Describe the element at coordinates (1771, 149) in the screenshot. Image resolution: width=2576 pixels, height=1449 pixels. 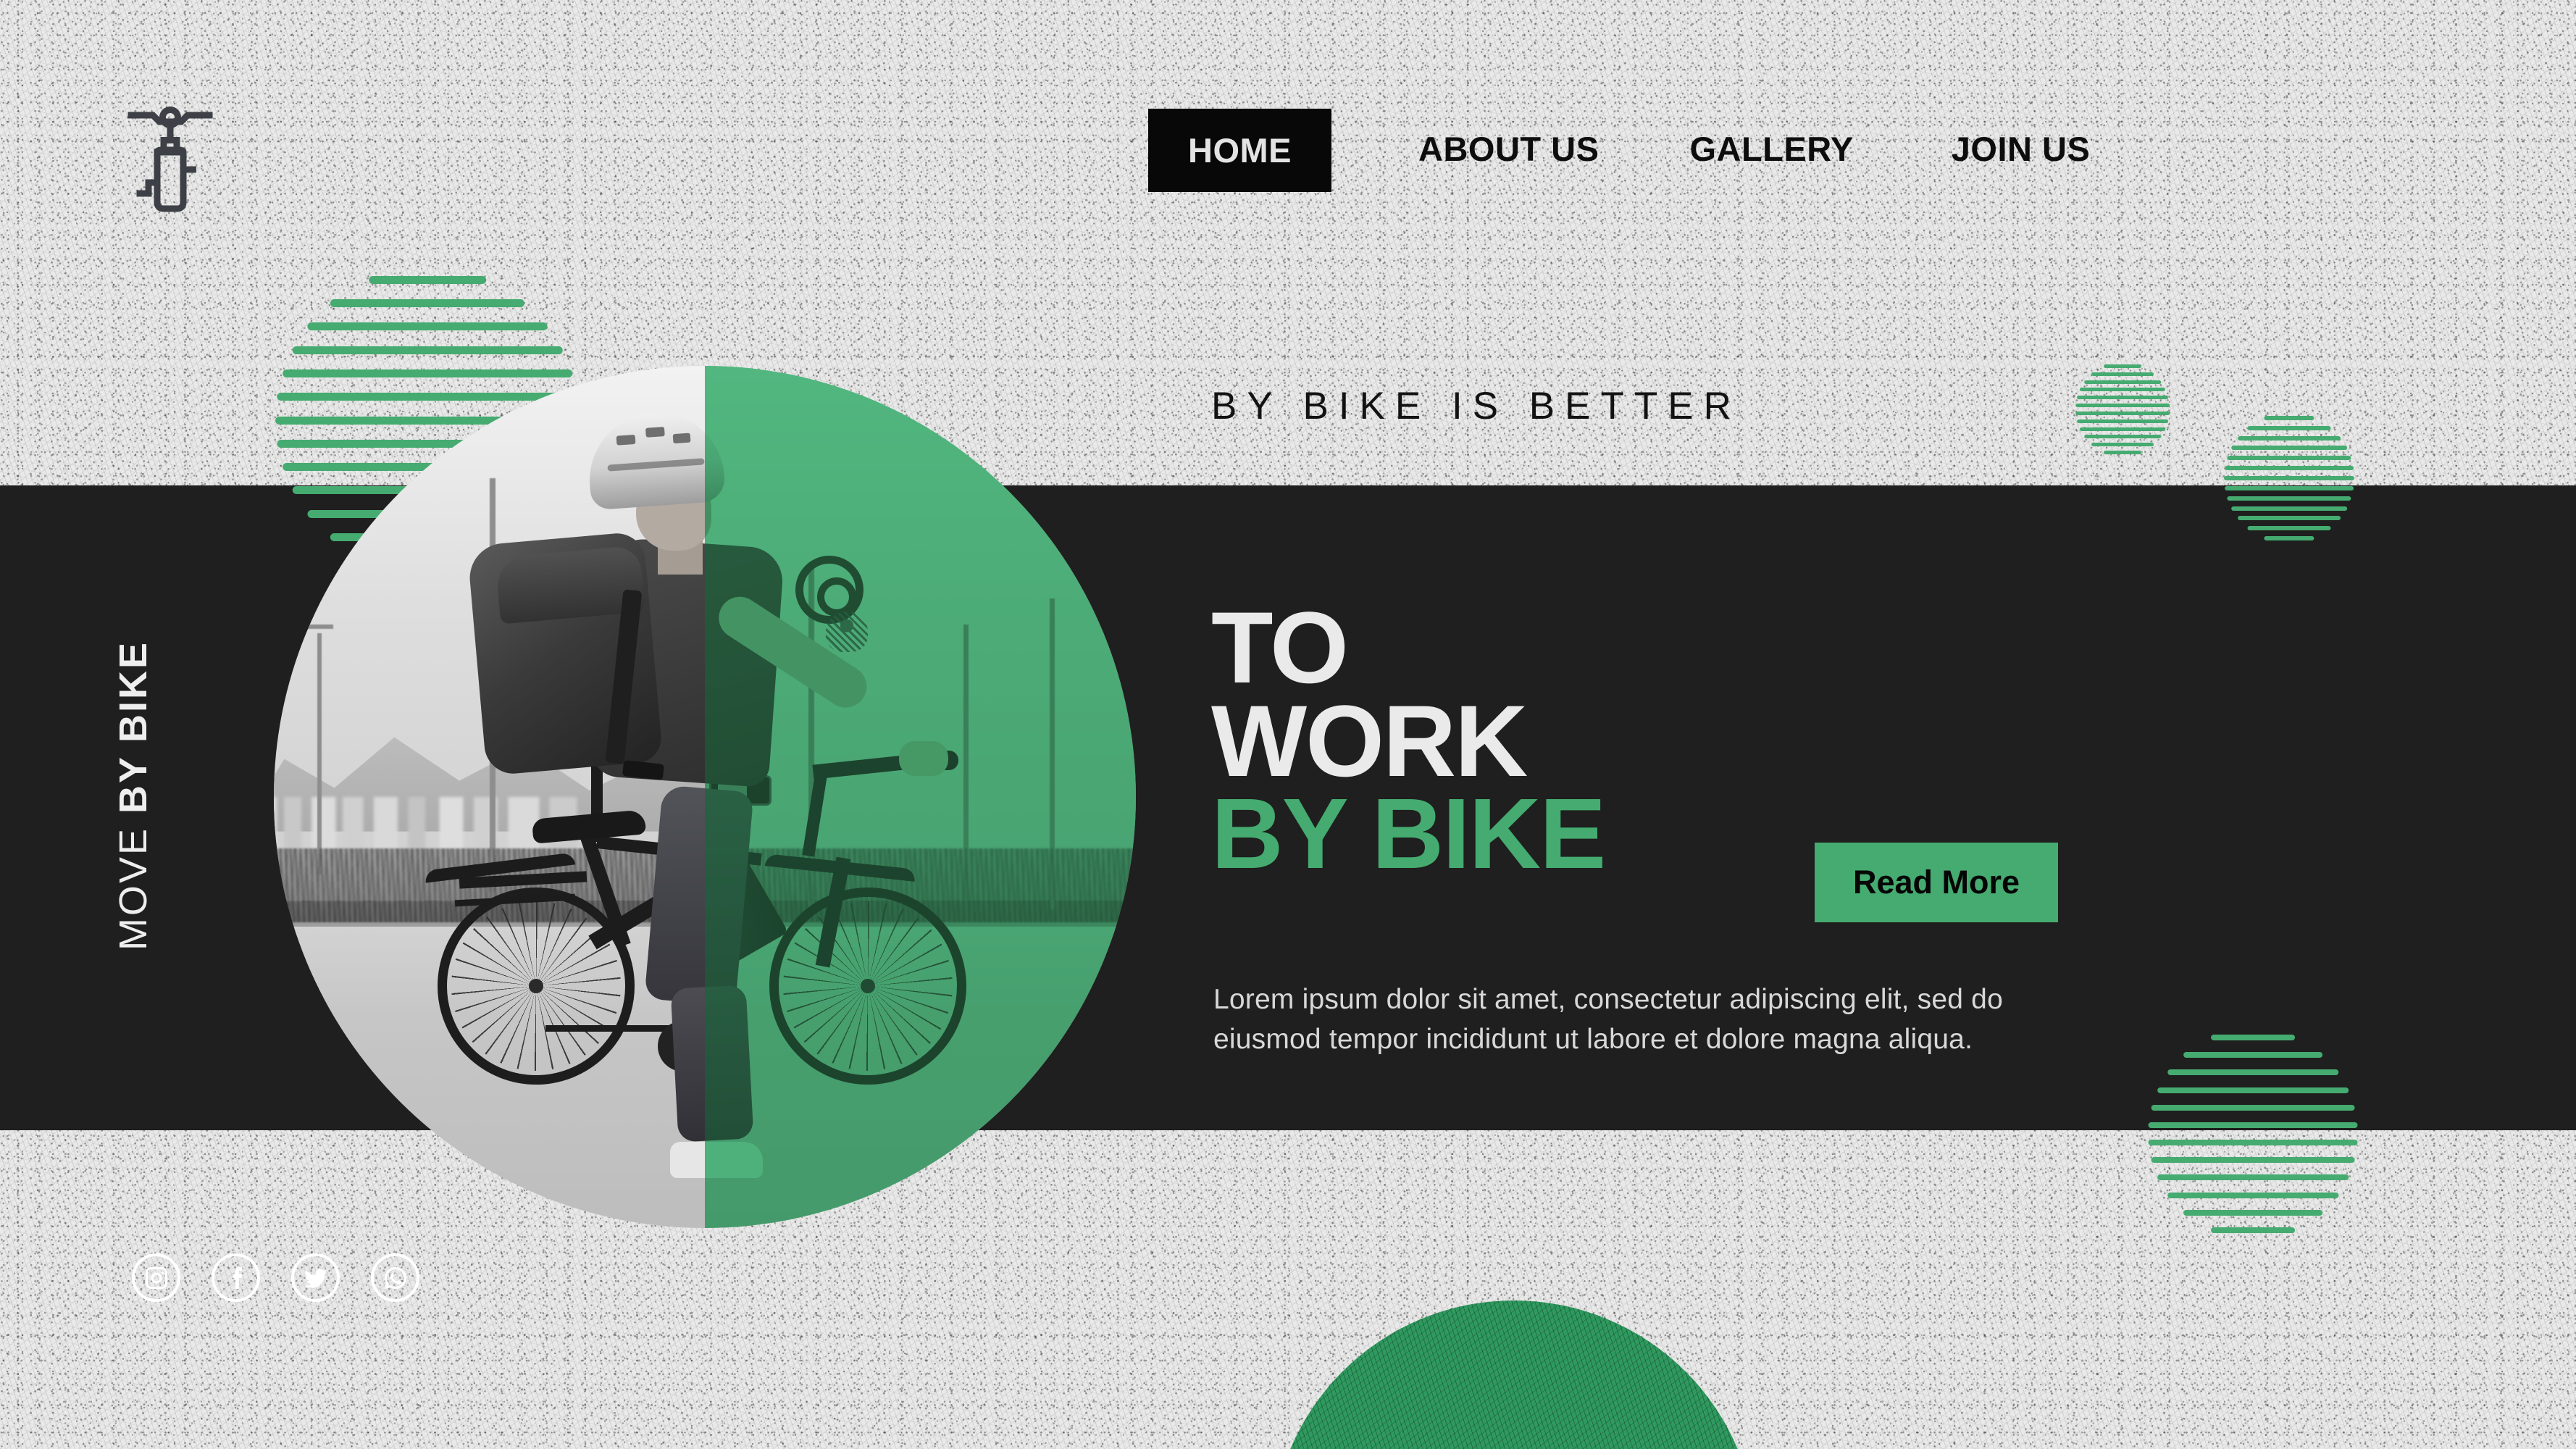
I see `nav-item-gallery: GALLERY` at that location.